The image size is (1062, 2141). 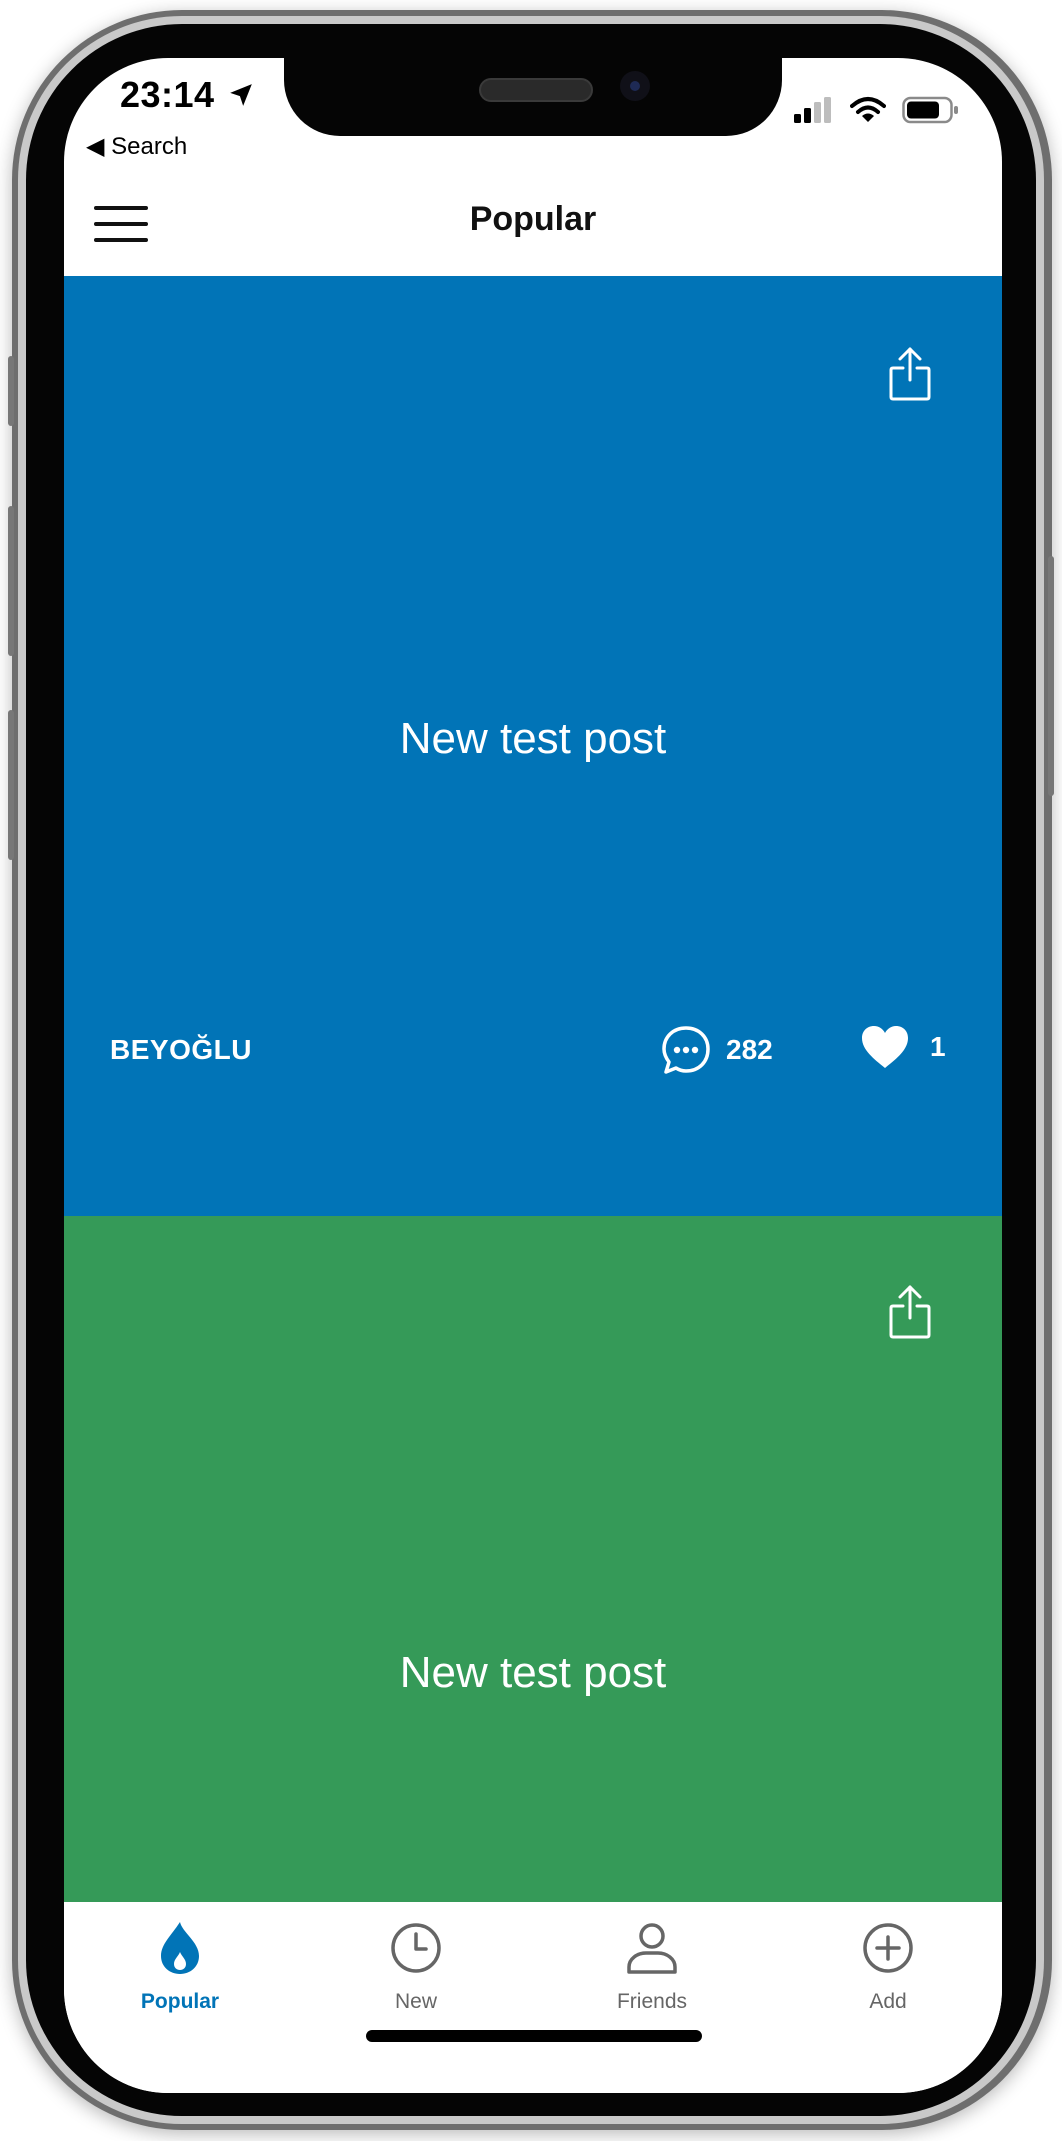 What do you see at coordinates (716, 1050) in the screenshot?
I see `comments-button: 282` at bounding box center [716, 1050].